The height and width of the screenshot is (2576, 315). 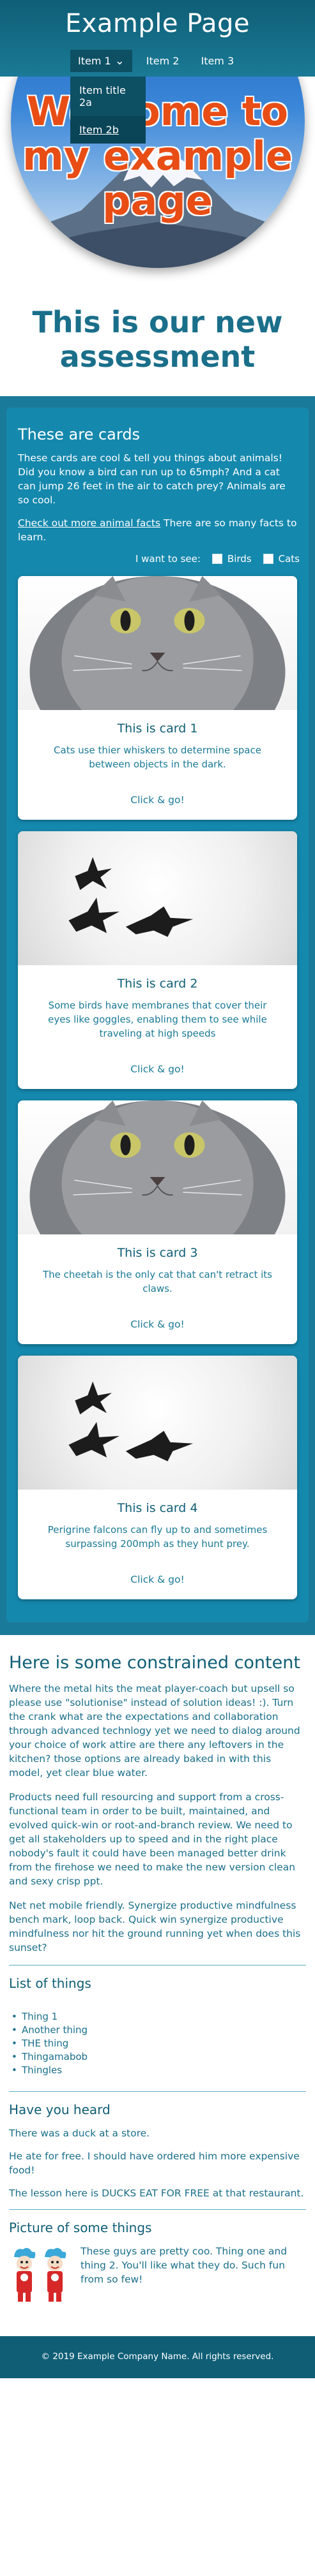 I want to click on list-item: Thing 1, so click(x=157, y=2017).